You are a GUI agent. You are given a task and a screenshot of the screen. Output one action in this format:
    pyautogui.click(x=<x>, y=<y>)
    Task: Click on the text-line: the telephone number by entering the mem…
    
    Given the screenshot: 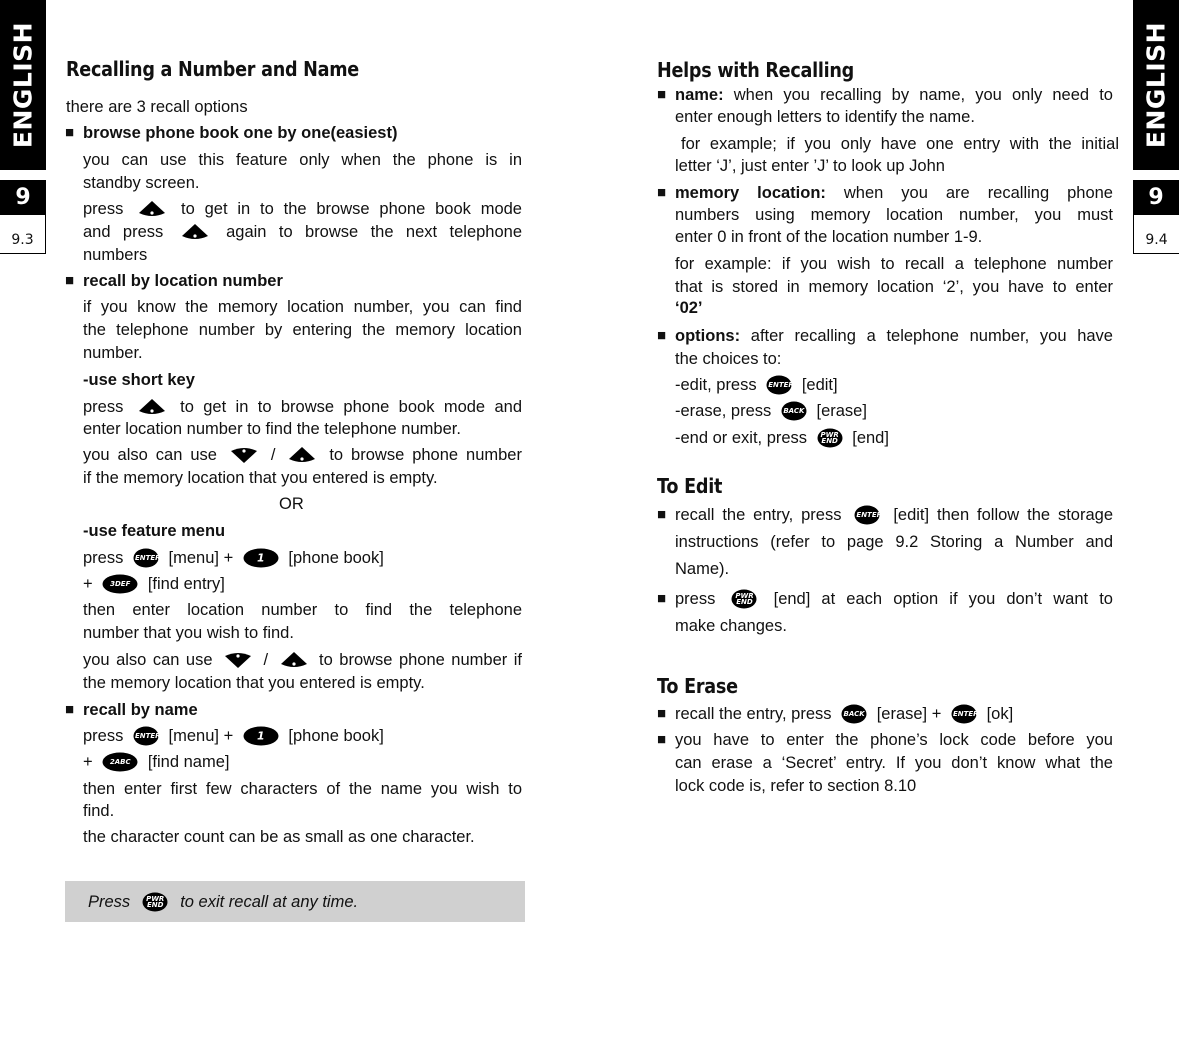 What is the action you would take?
    pyautogui.click(x=302, y=330)
    